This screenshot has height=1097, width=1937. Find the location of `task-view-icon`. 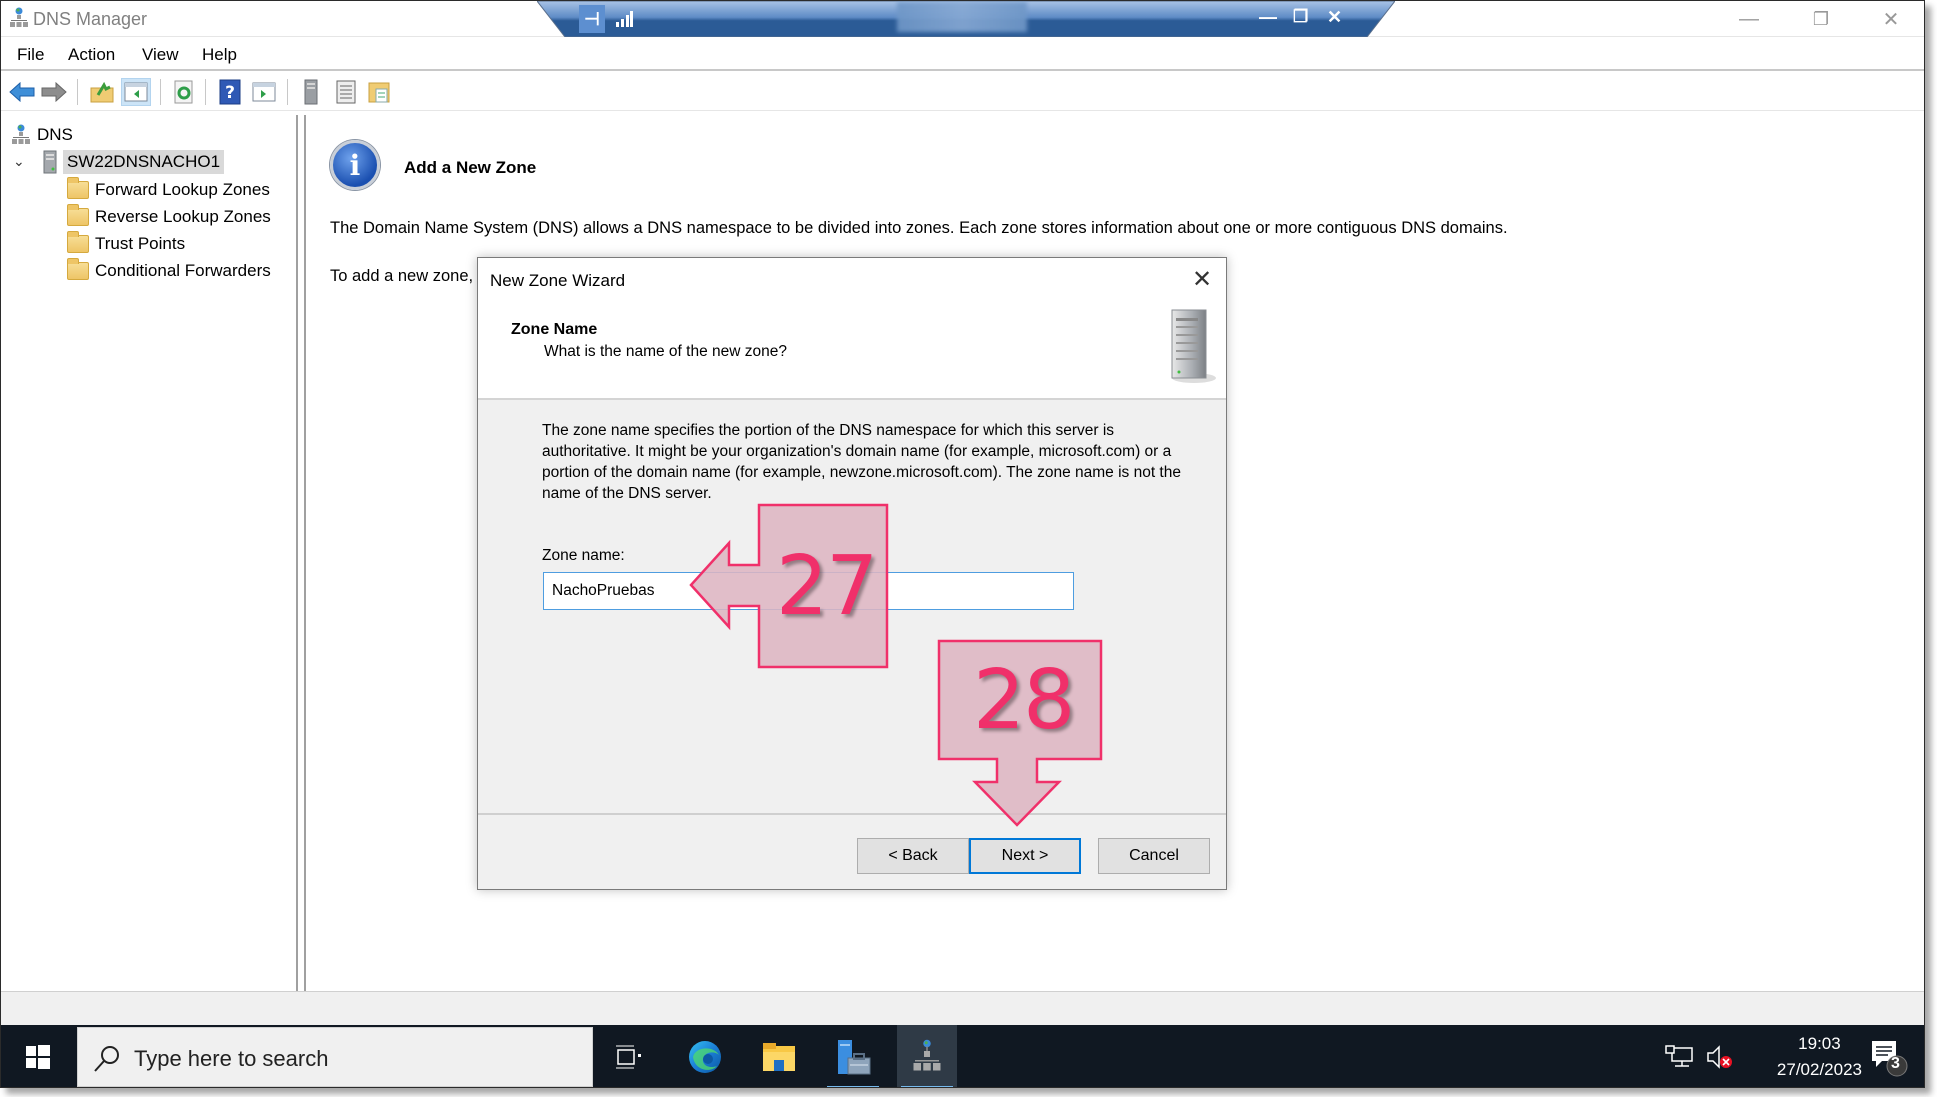

task-view-icon is located at coordinates (628, 1057).